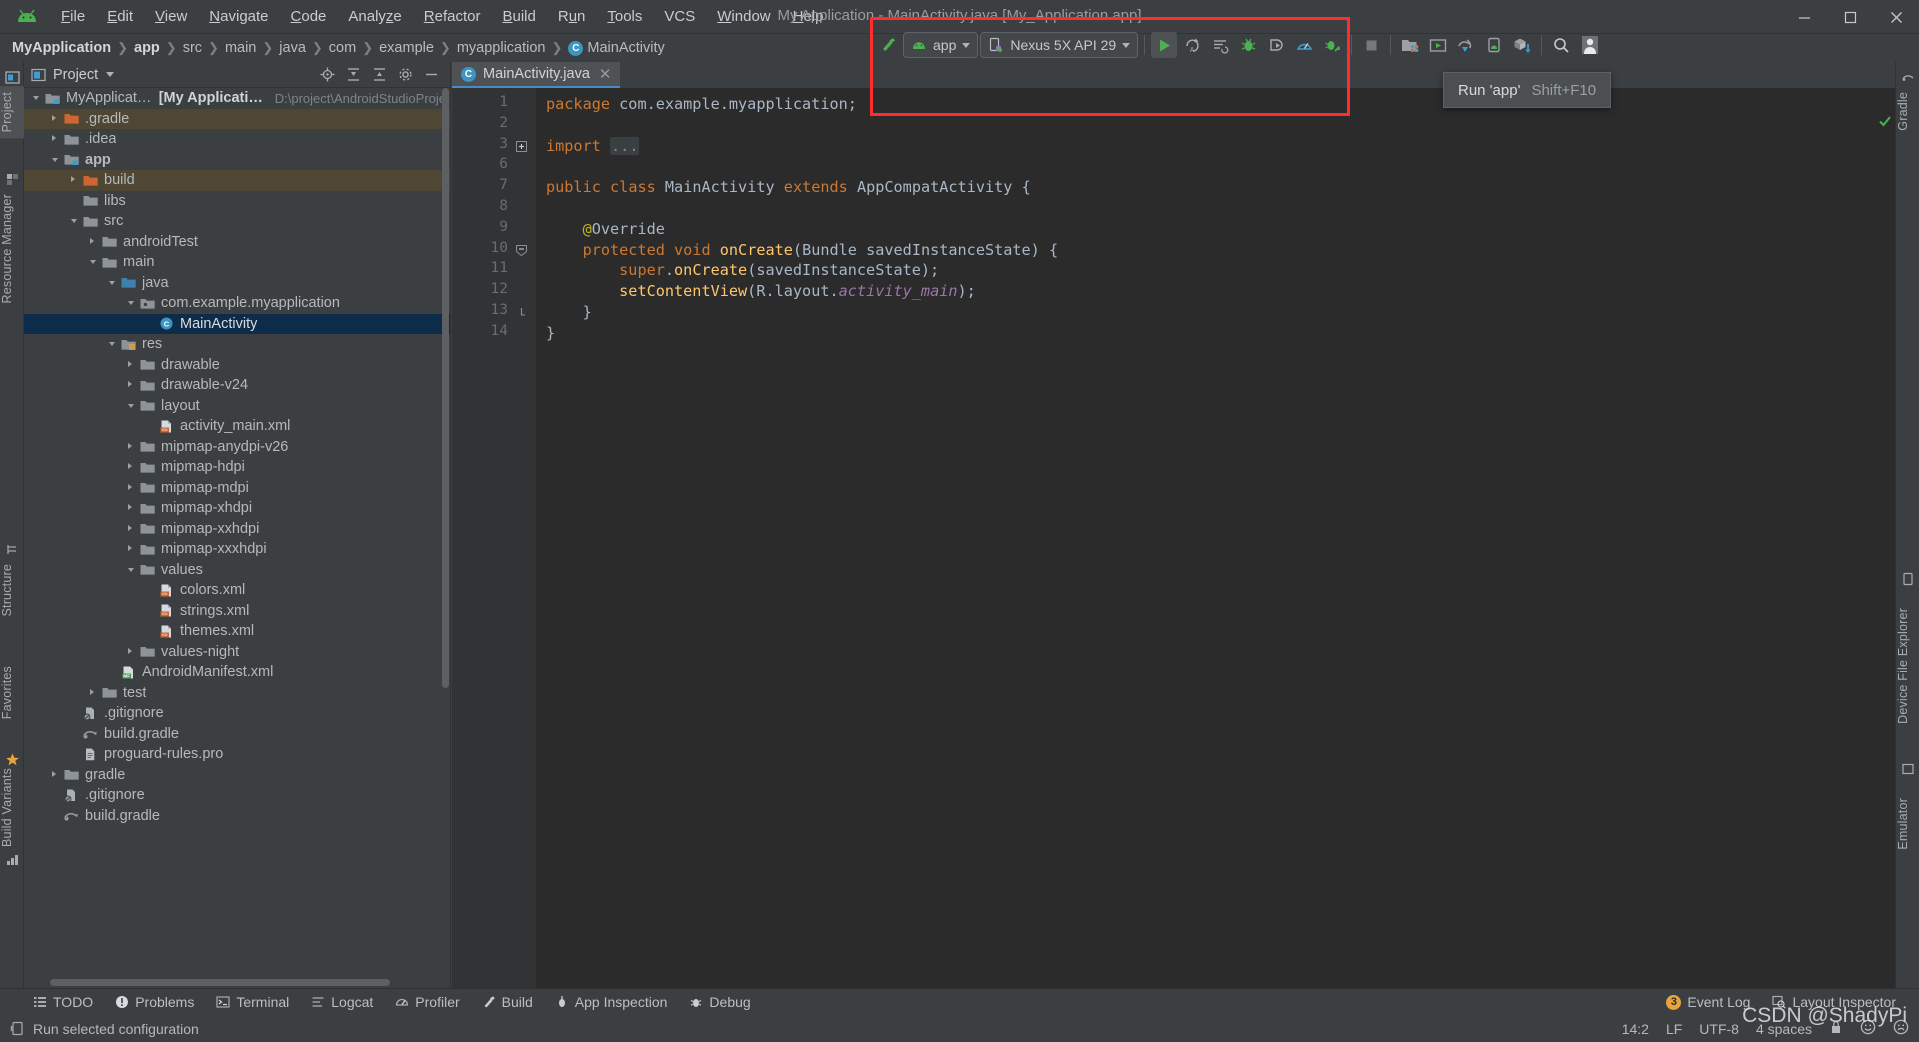 This screenshot has width=1919, height=1042. What do you see at coordinates (490, 187) in the screenshot?
I see `line-number: 7<>` at bounding box center [490, 187].